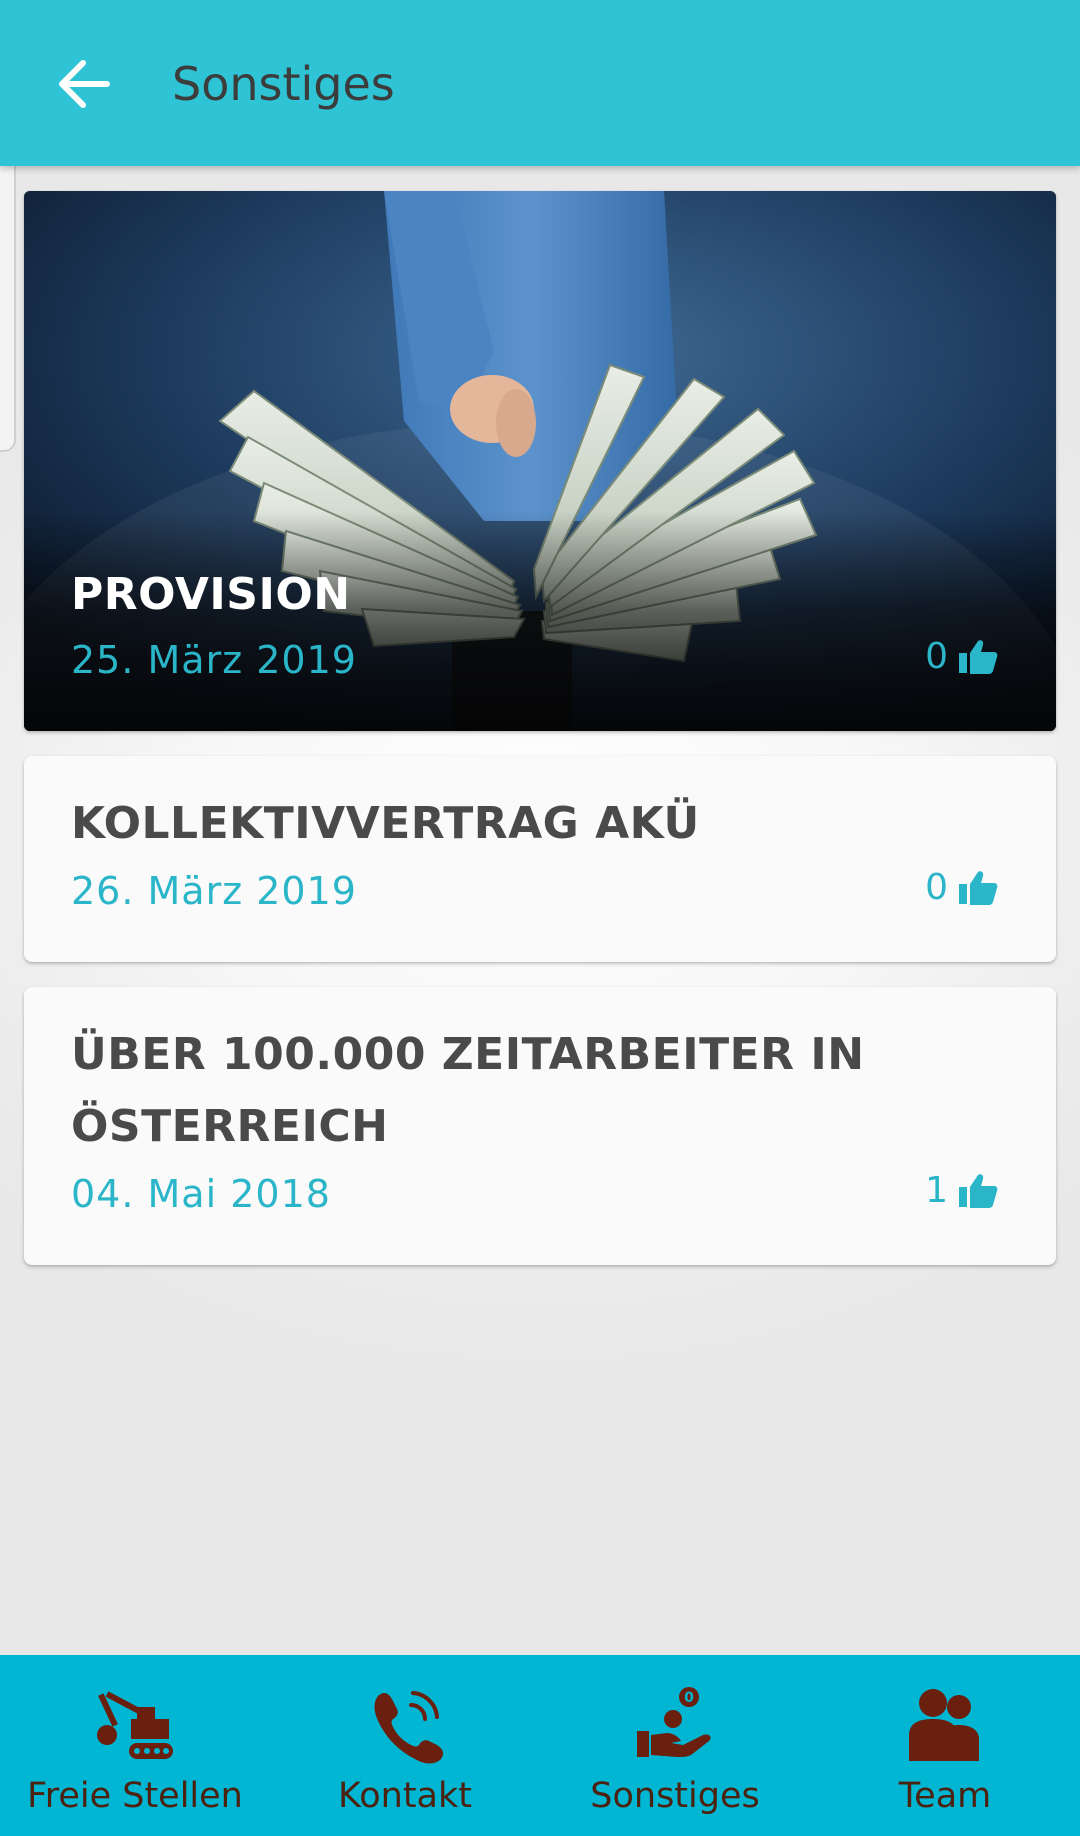  What do you see at coordinates (675, 1796) in the screenshot?
I see `nav-label: Sonstiges` at bounding box center [675, 1796].